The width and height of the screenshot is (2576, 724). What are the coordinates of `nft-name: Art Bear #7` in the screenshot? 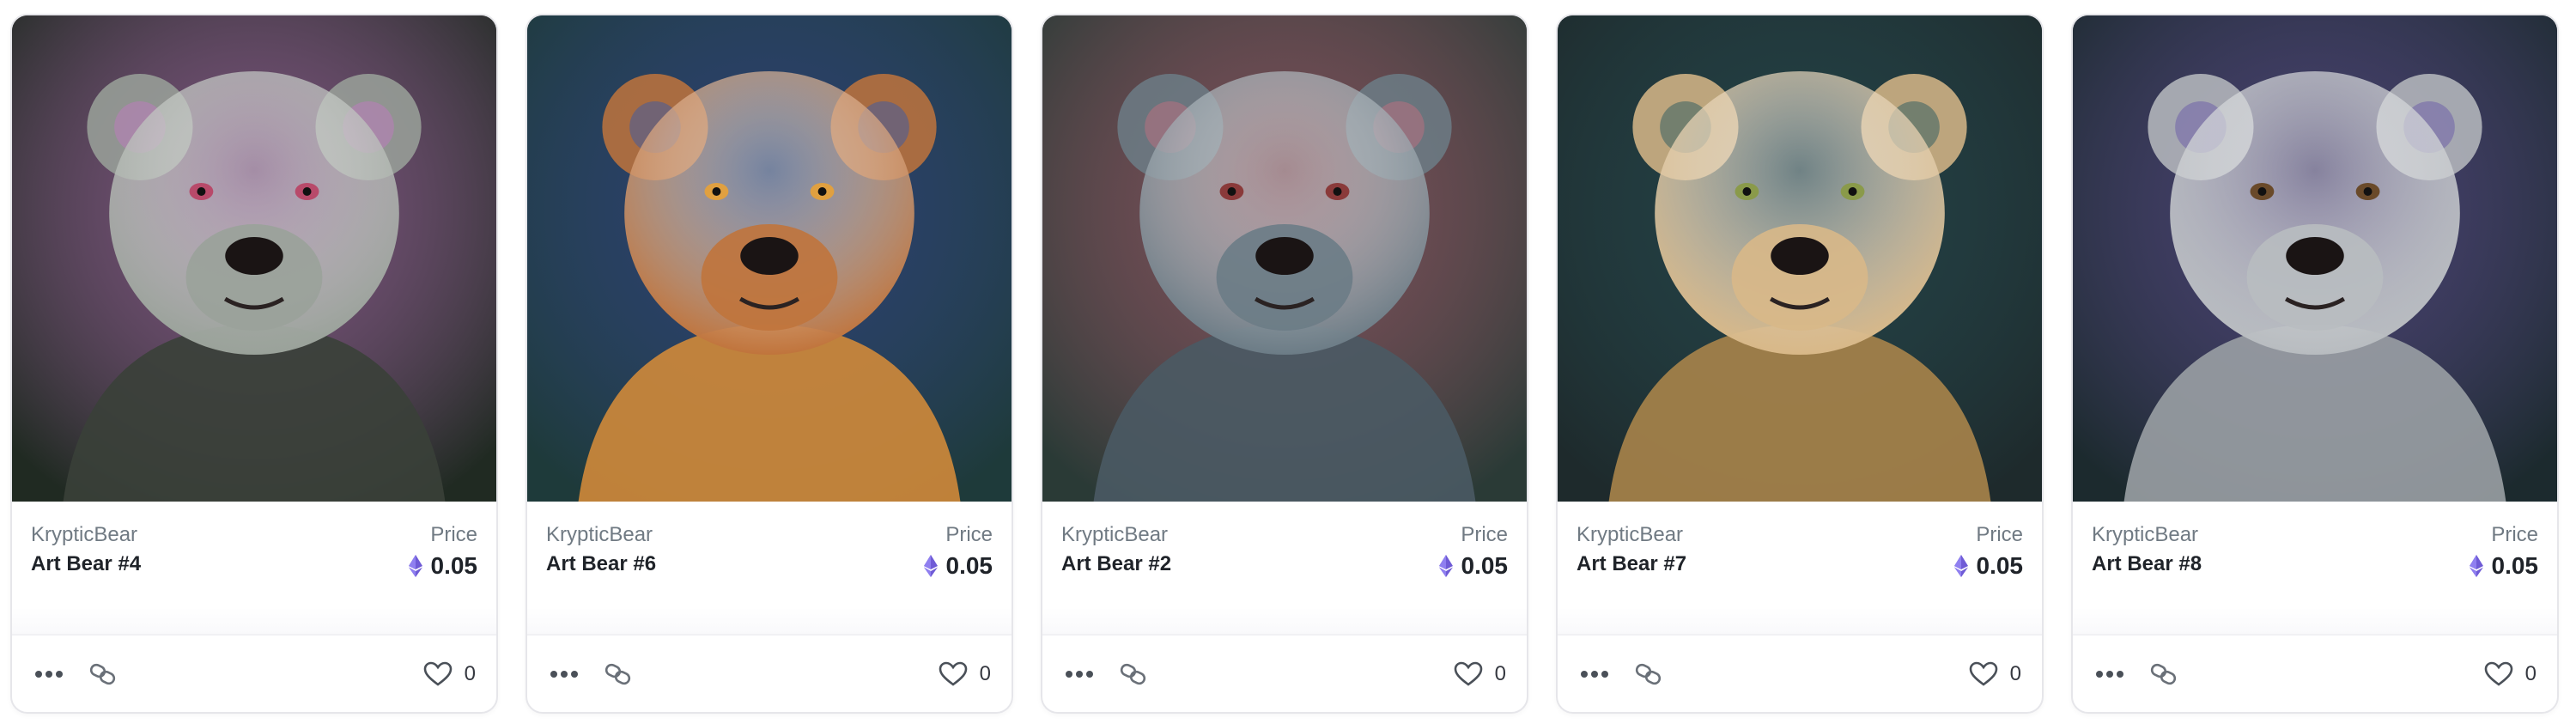 It's located at (1631, 564).